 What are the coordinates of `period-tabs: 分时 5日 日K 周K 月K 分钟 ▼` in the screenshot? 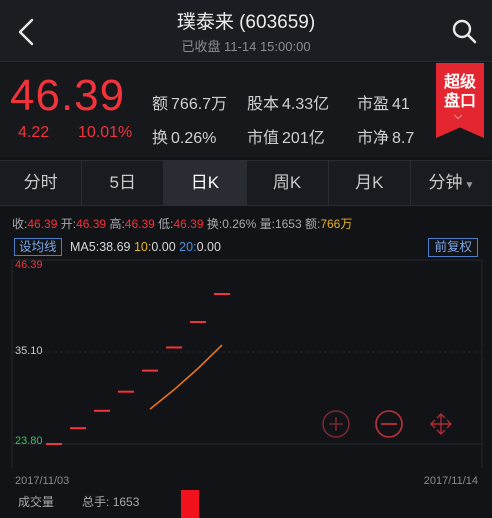 It's located at (246, 183).